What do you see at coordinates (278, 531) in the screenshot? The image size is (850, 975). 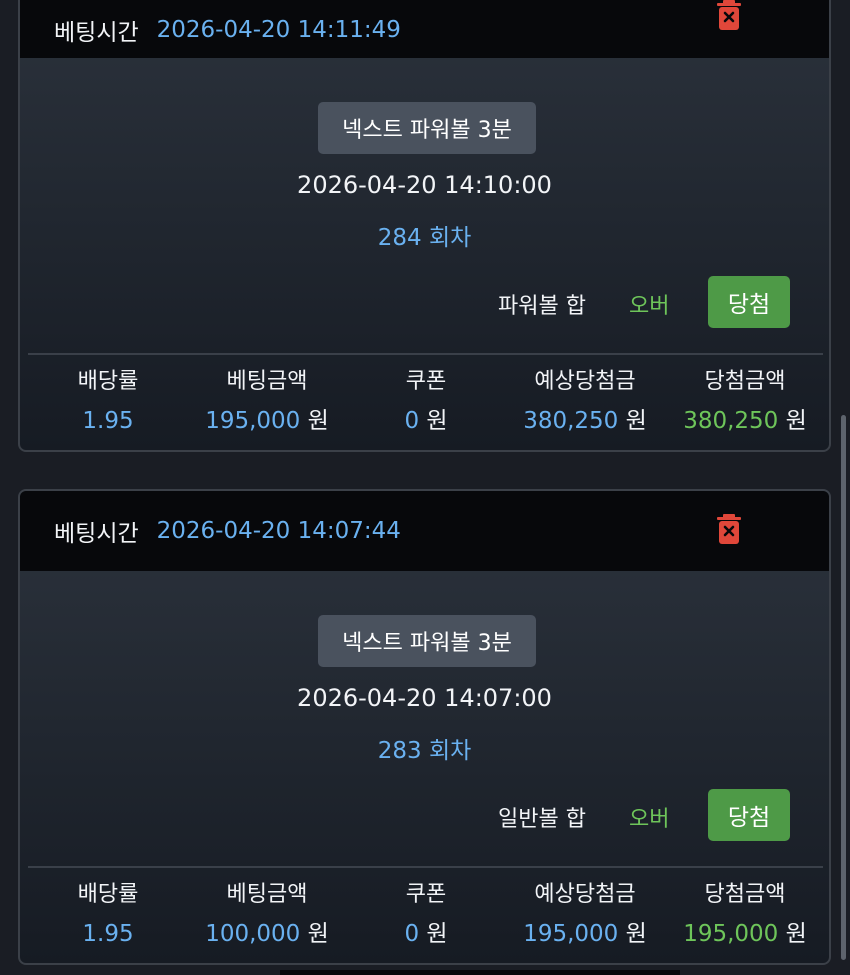 I see `bet-time: 2026-04-20 14:07:44` at bounding box center [278, 531].